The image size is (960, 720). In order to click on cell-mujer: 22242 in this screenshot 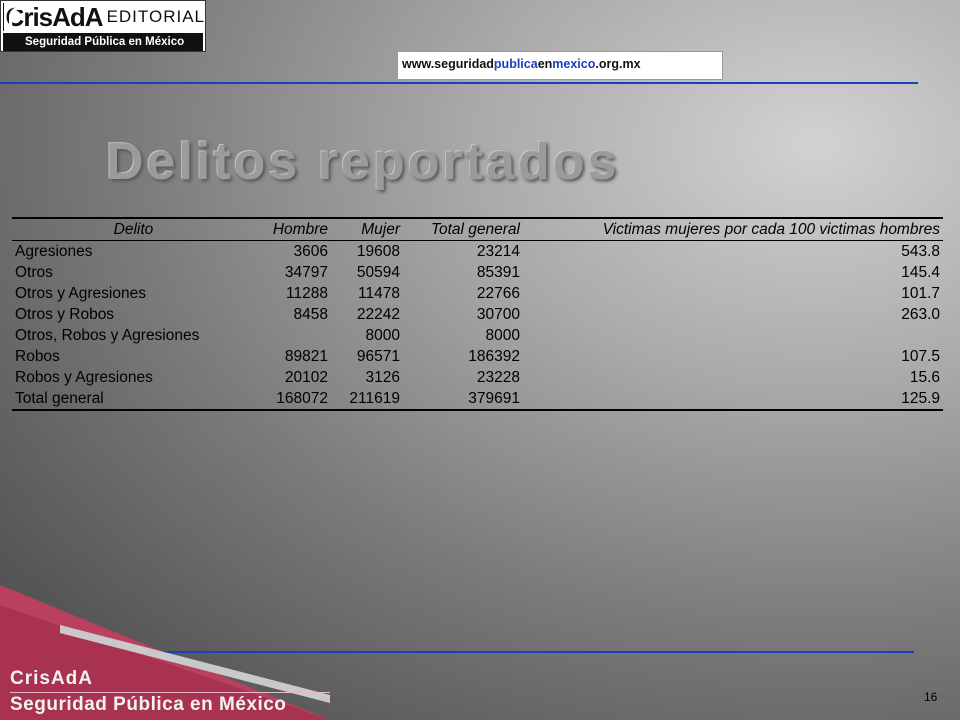, I will do `click(378, 314)`.